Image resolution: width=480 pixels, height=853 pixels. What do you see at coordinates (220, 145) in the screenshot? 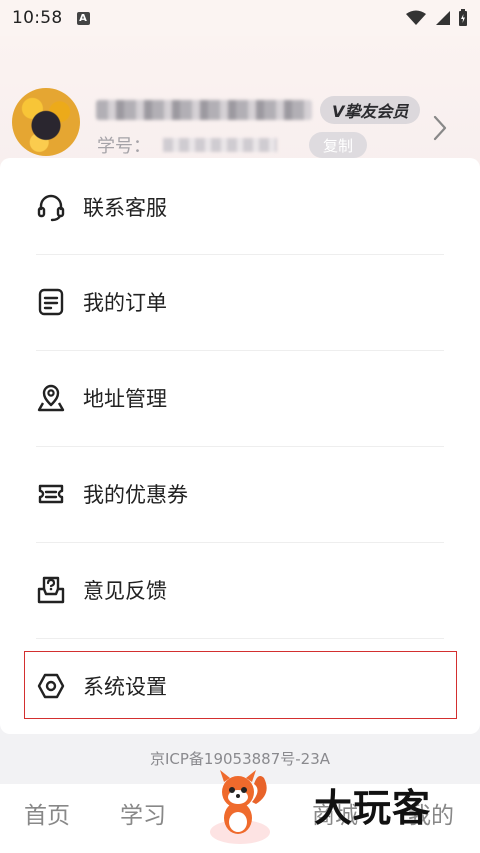
I see `student-id-blurred` at bounding box center [220, 145].